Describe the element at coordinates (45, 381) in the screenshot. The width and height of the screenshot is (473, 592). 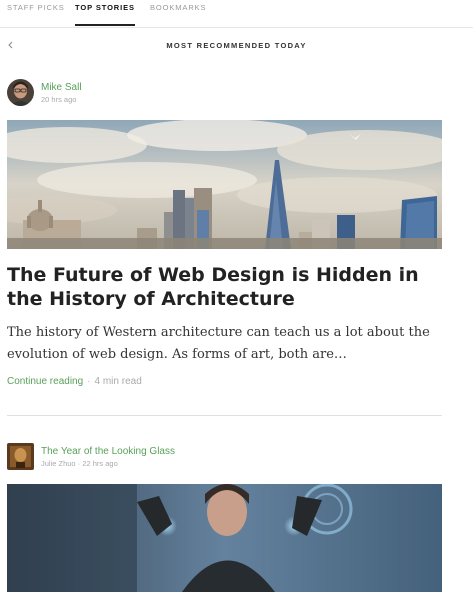
I see `continue-reading-link: Continue reading` at that location.